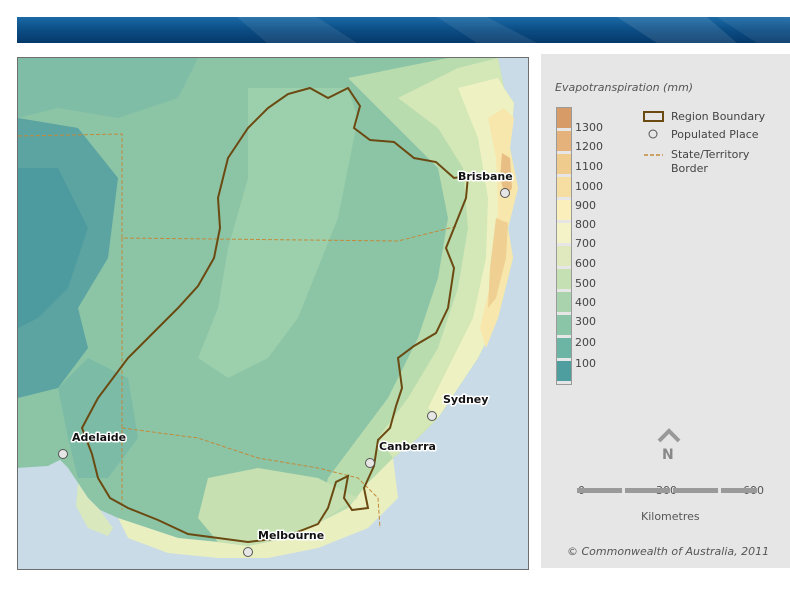 This screenshot has height=594, width=790. Describe the element at coordinates (589, 166) in the screenshot. I see `ramp-tick-label: 1100` at that location.